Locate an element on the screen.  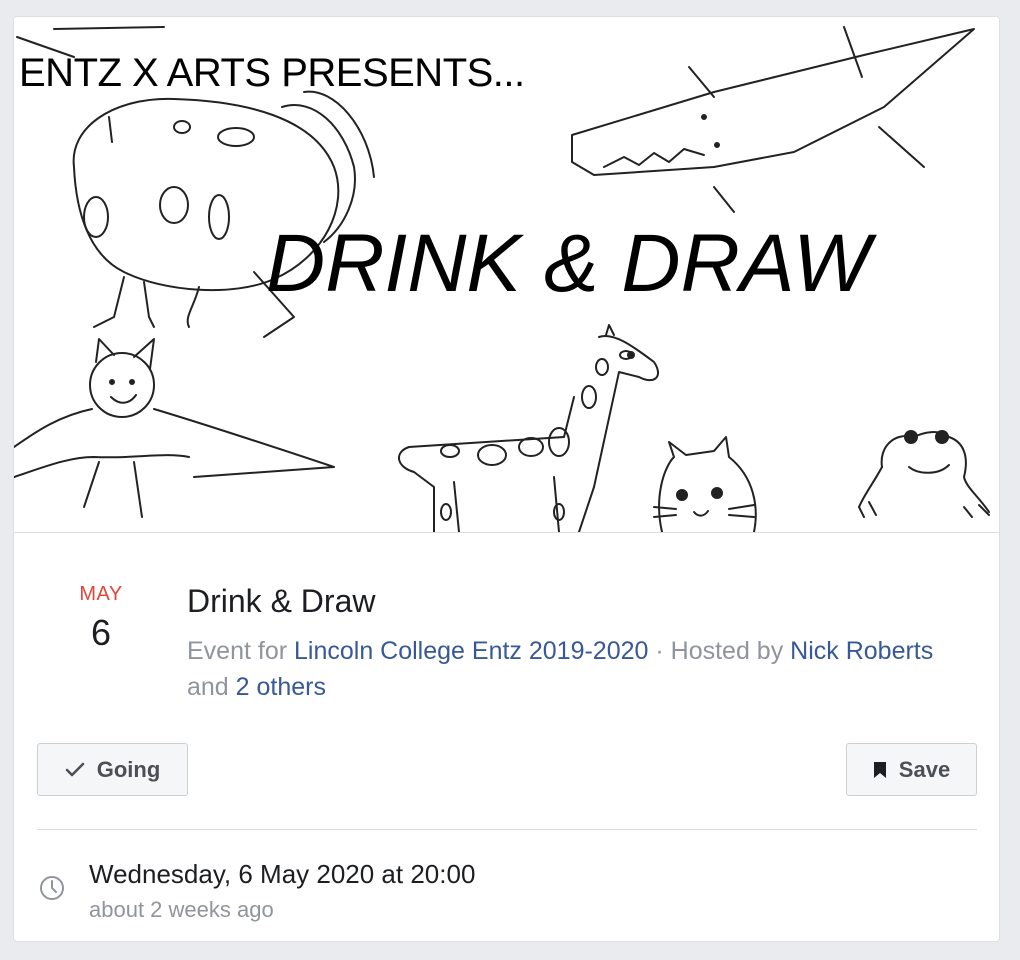
meta-hosted-by: · Hosted by is located at coordinates (719, 651).